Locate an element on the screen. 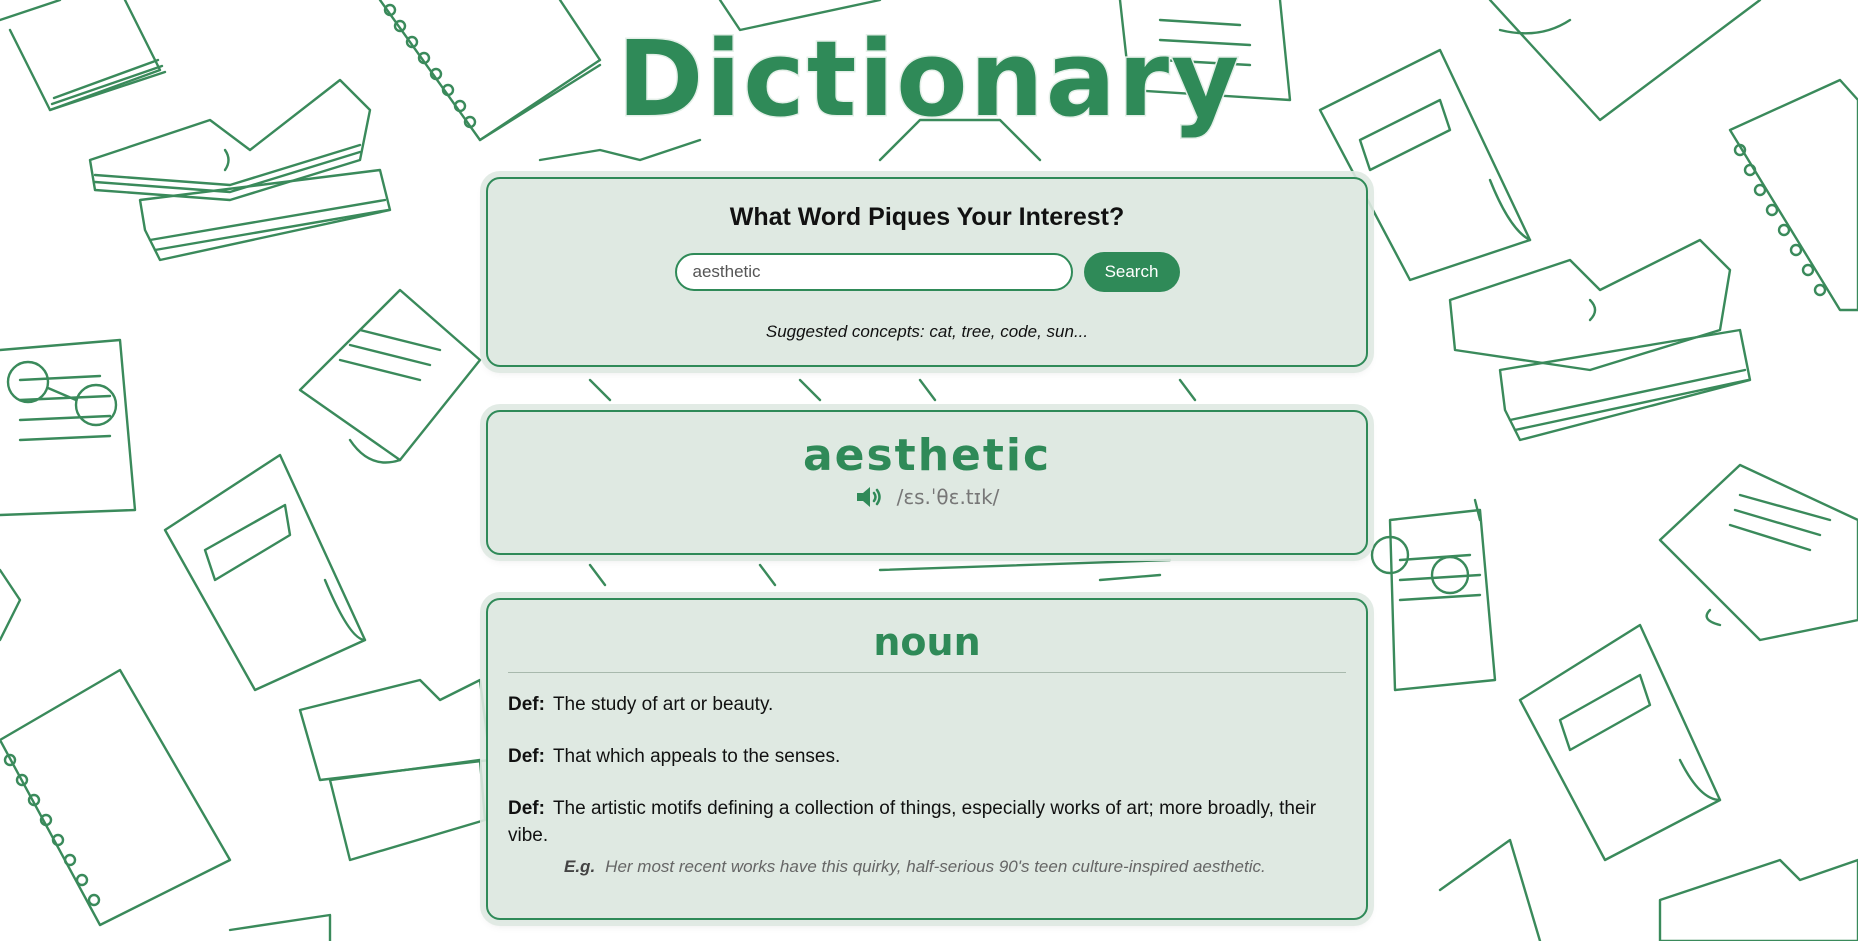  definition-item: Def: That which appeals to the senses. is located at coordinates (927, 756).